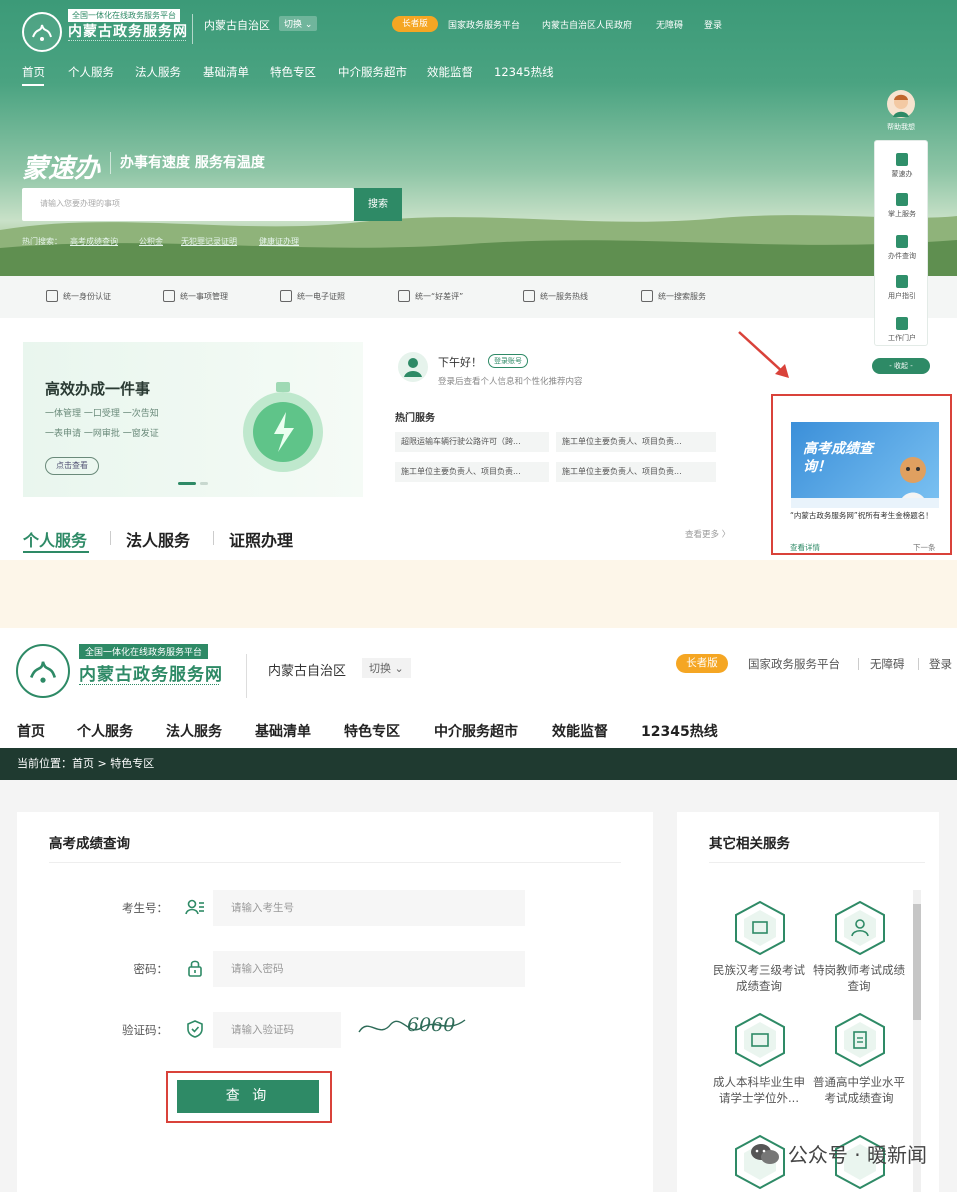  What do you see at coordinates (248, 1096) in the screenshot?
I see `query-button: 查 询` at bounding box center [248, 1096].